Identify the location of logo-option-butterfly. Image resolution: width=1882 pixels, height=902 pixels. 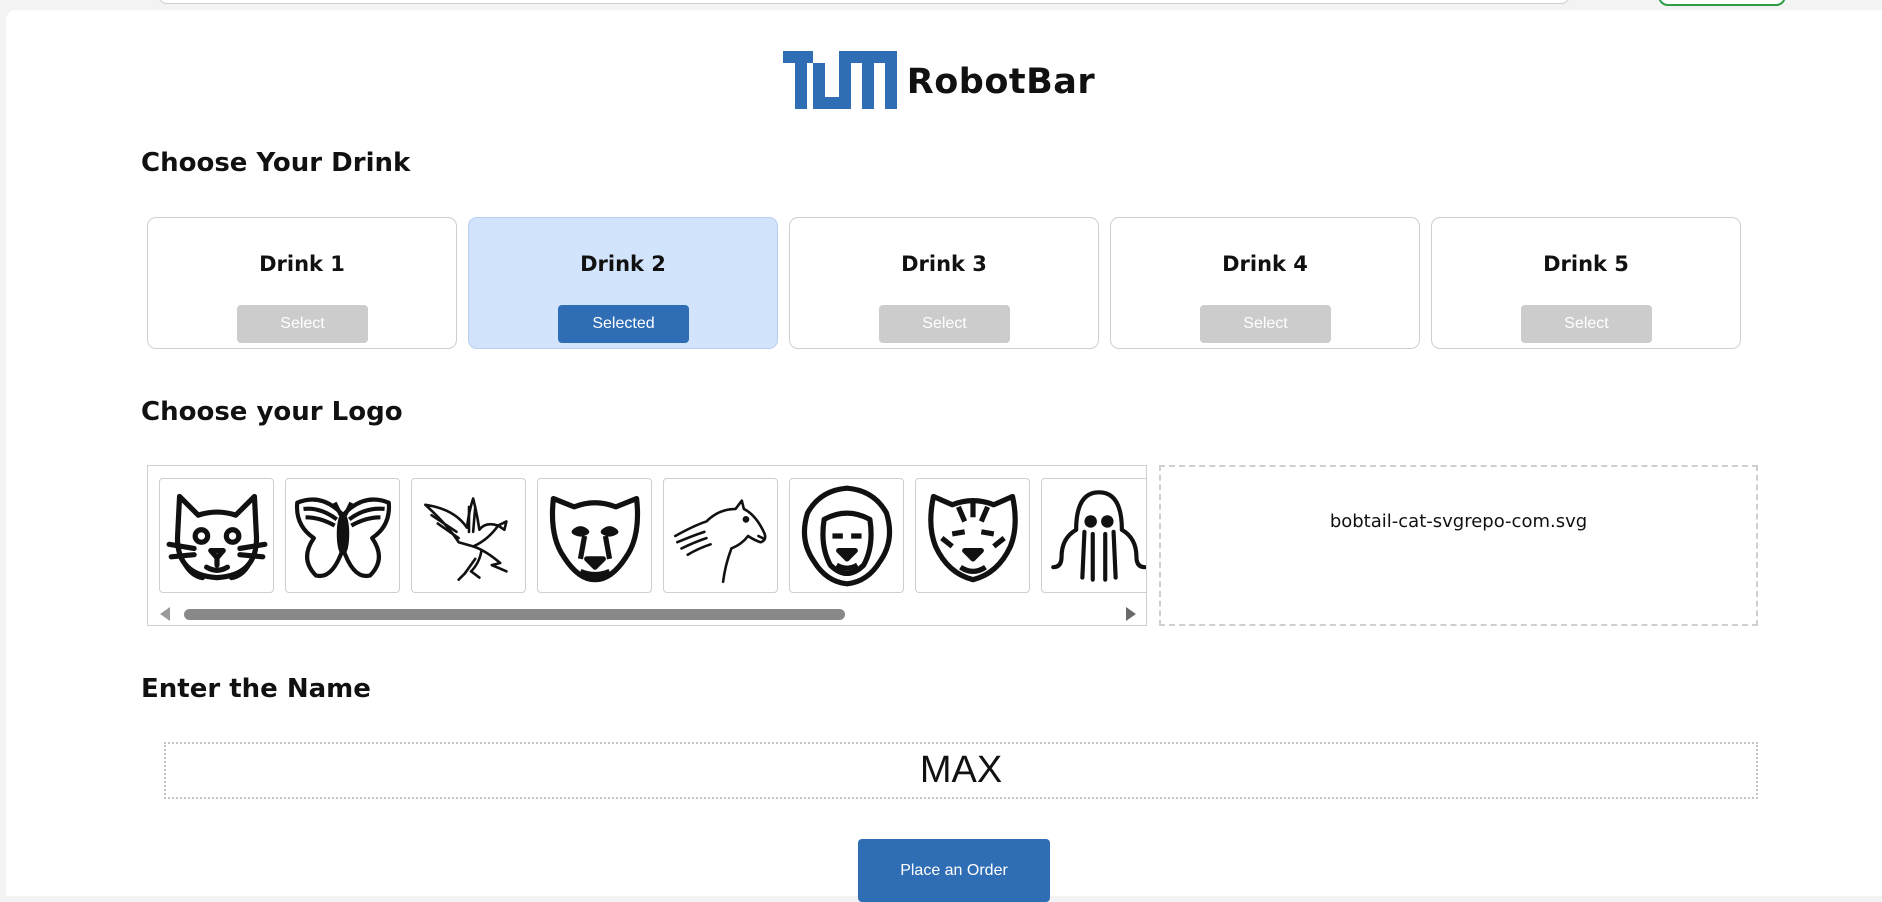
(342, 535).